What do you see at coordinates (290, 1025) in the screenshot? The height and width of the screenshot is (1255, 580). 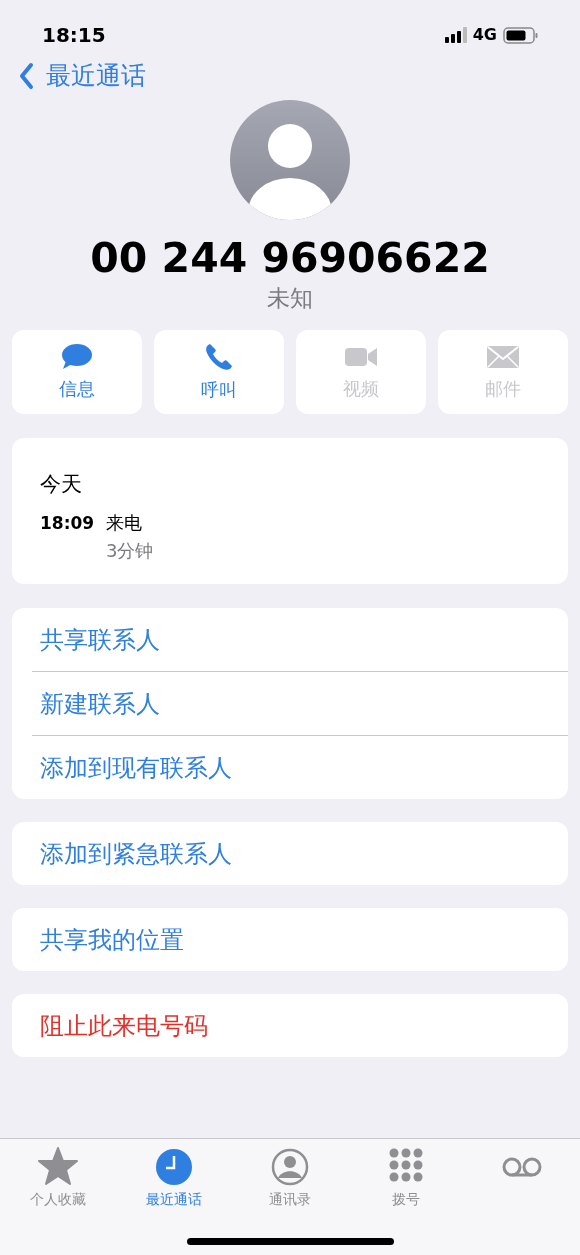 I see `block-number-option: 阻止此来电号码` at bounding box center [290, 1025].